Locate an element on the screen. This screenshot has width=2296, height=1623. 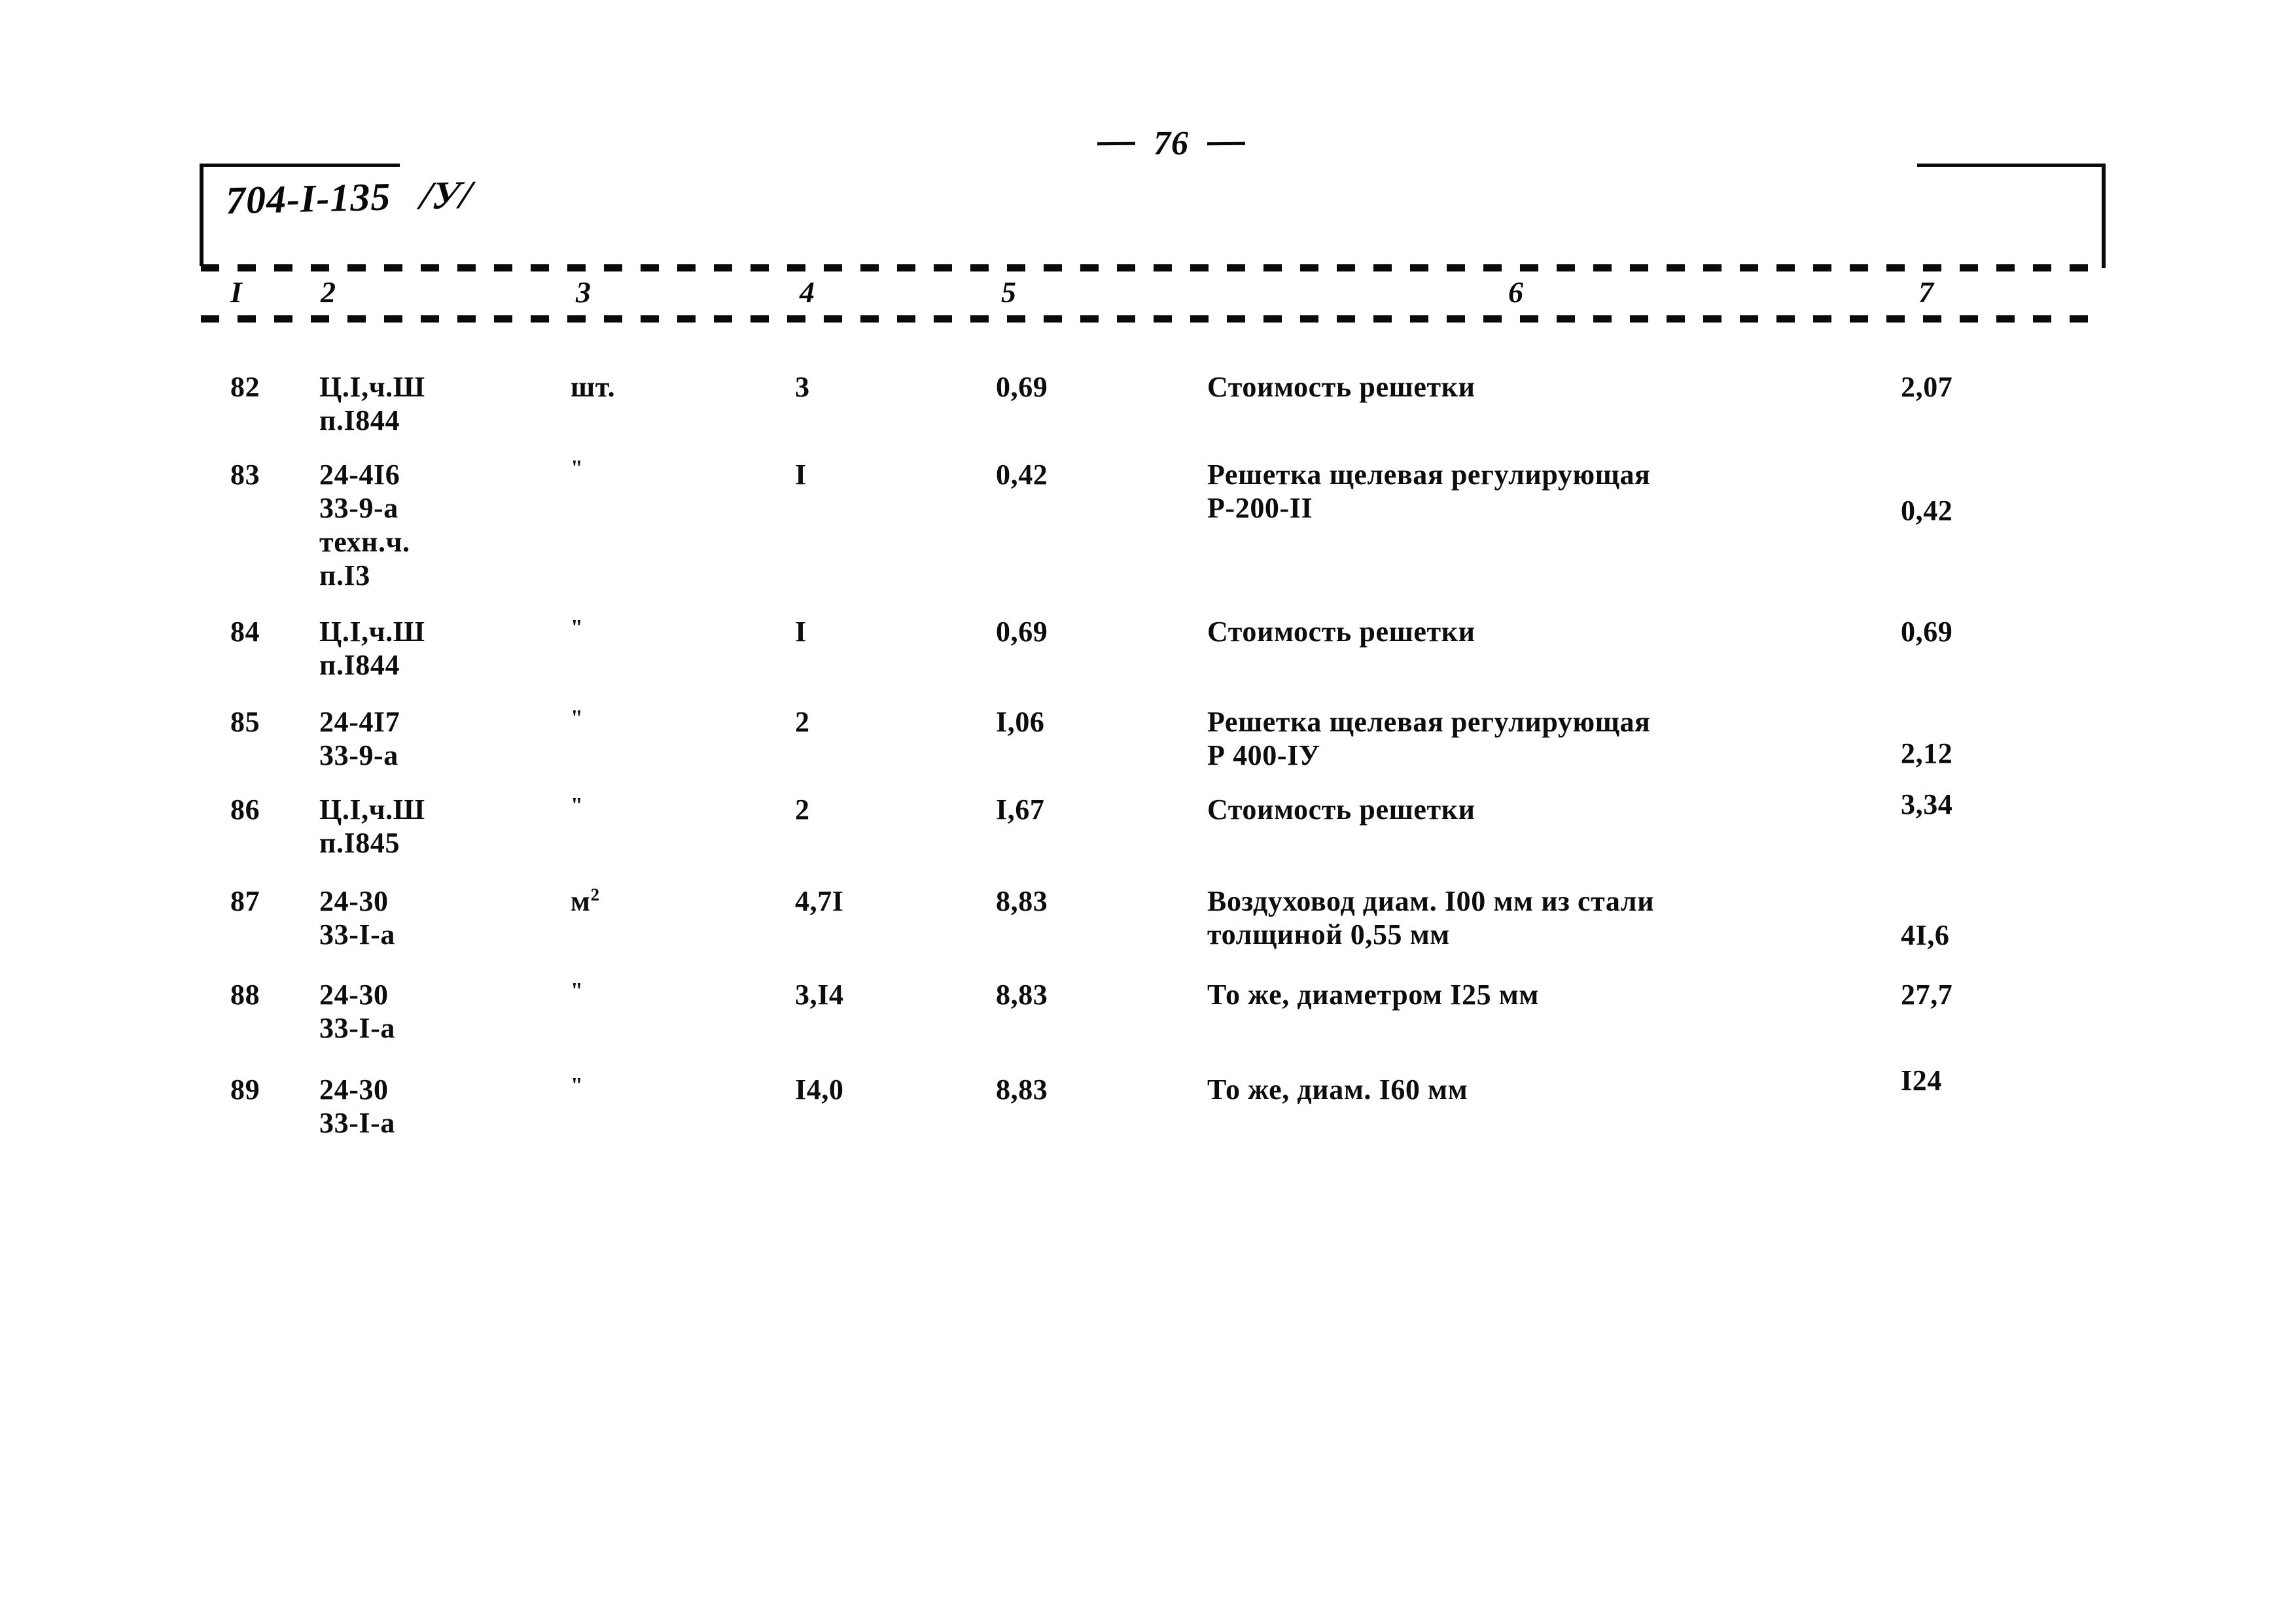
row-unit: м2 is located at coordinates (585, 901).